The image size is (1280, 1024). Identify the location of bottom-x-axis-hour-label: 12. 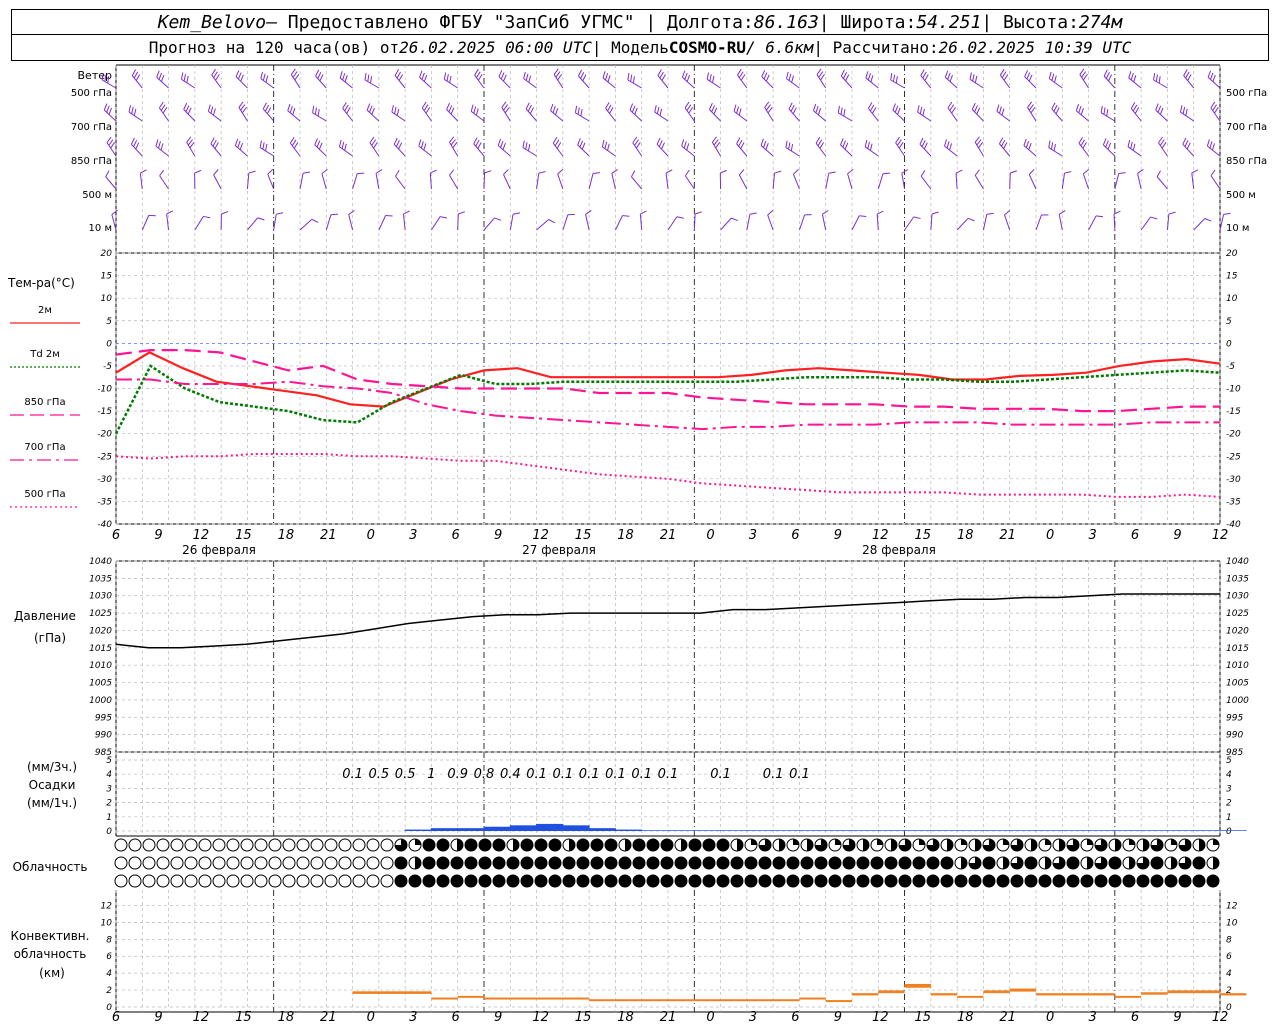
(880, 1017).